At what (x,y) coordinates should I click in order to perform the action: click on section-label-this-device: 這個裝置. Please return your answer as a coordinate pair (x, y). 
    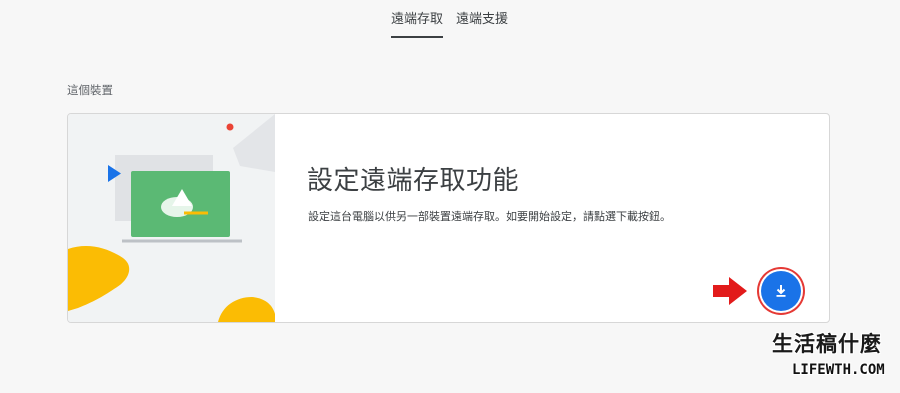
    Looking at the image, I should click on (90, 90).